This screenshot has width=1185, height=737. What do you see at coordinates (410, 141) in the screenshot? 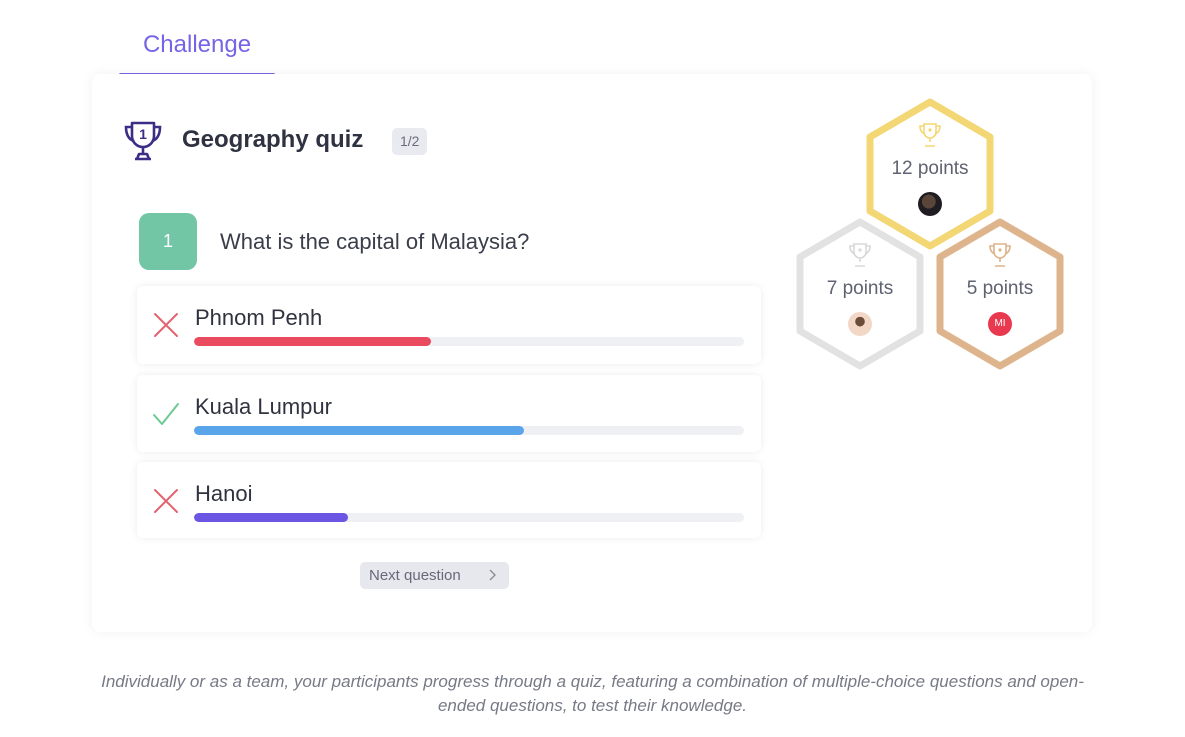
I see `quiz-progress-badge: 1/2` at bounding box center [410, 141].